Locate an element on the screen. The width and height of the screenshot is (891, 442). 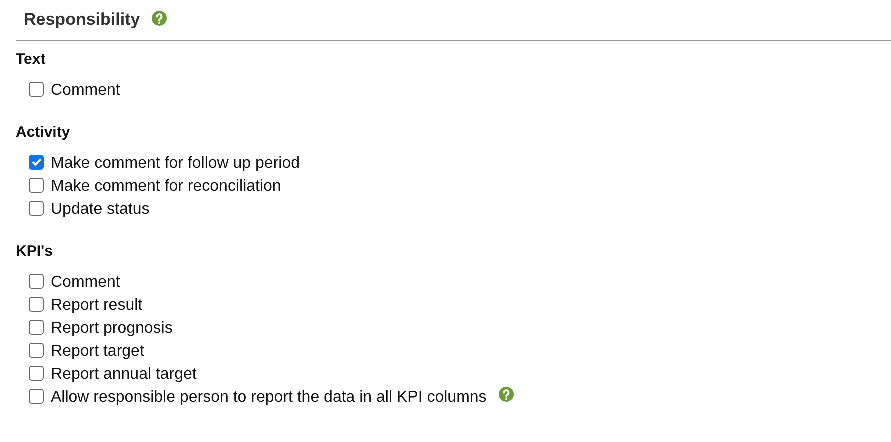
checkbox-label: Report result is located at coordinates (97, 305).